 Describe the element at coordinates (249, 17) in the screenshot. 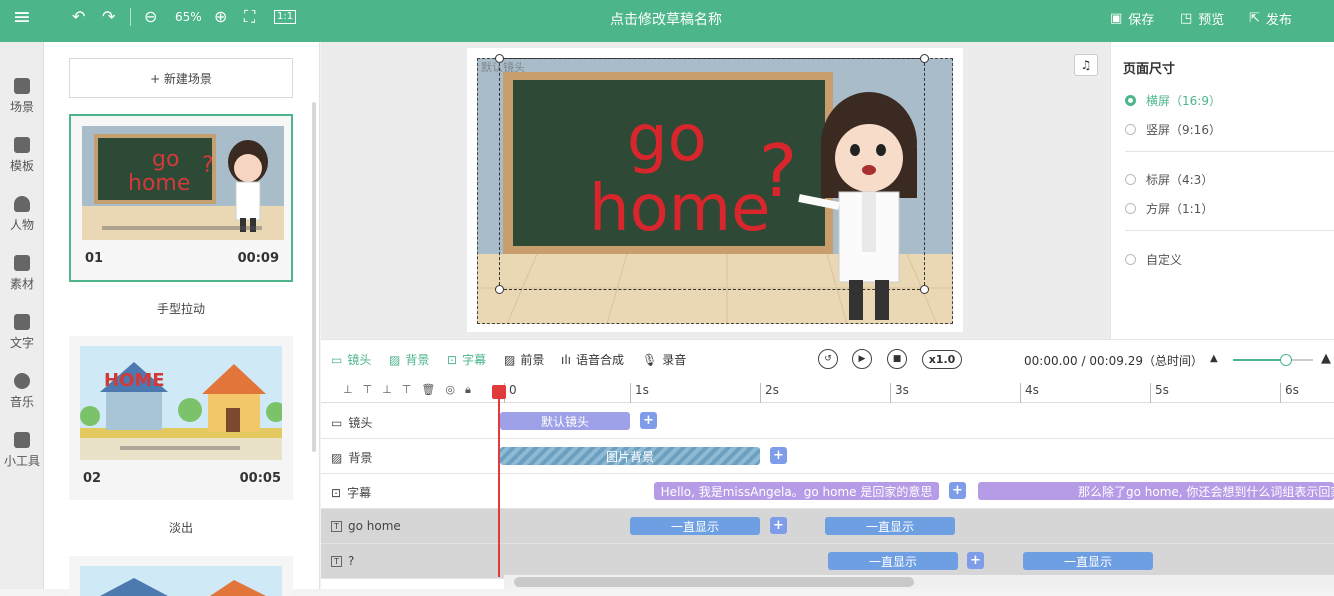

I see `fullscreen-icon: ⛶` at that location.